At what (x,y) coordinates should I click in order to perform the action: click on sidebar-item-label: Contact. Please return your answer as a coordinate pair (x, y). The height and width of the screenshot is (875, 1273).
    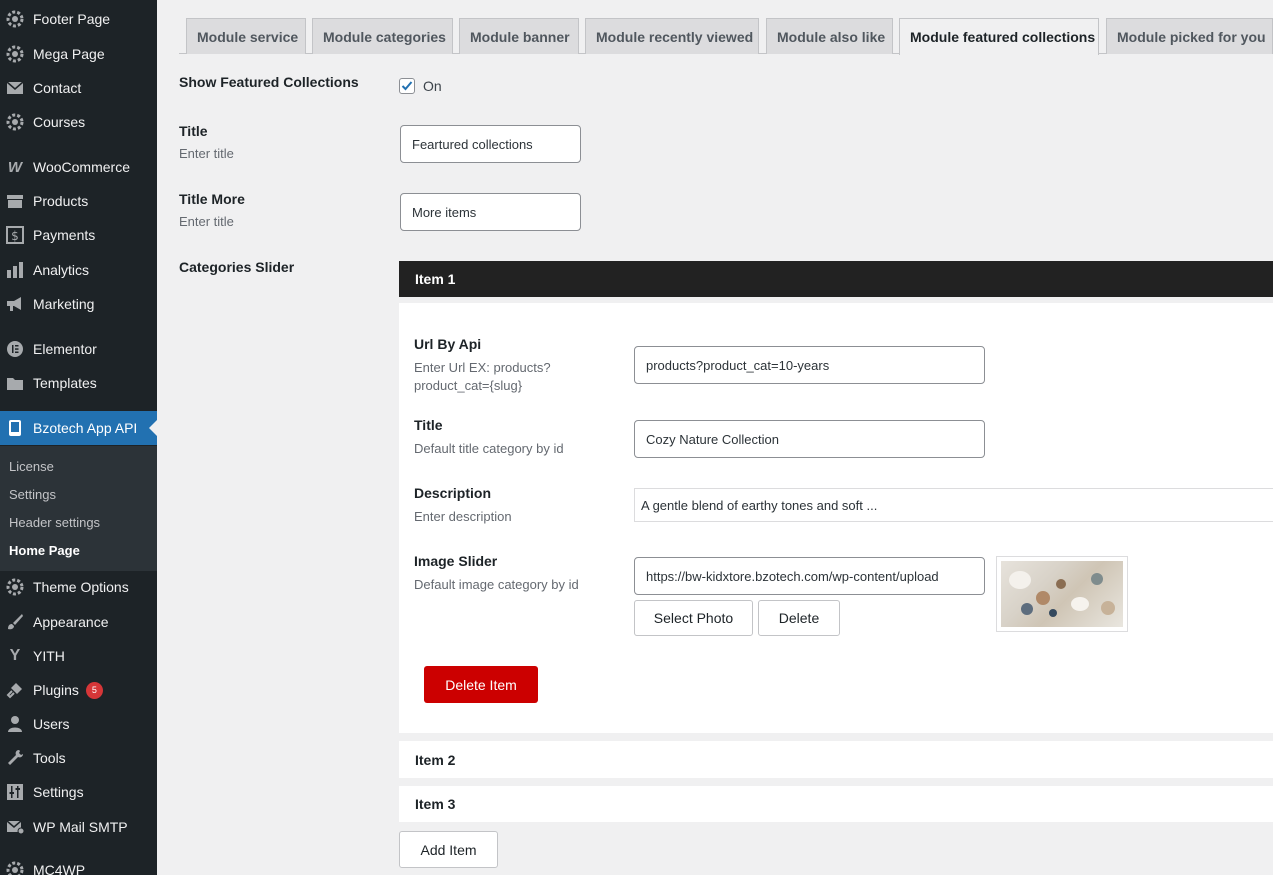
    Looking at the image, I should click on (57, 88).